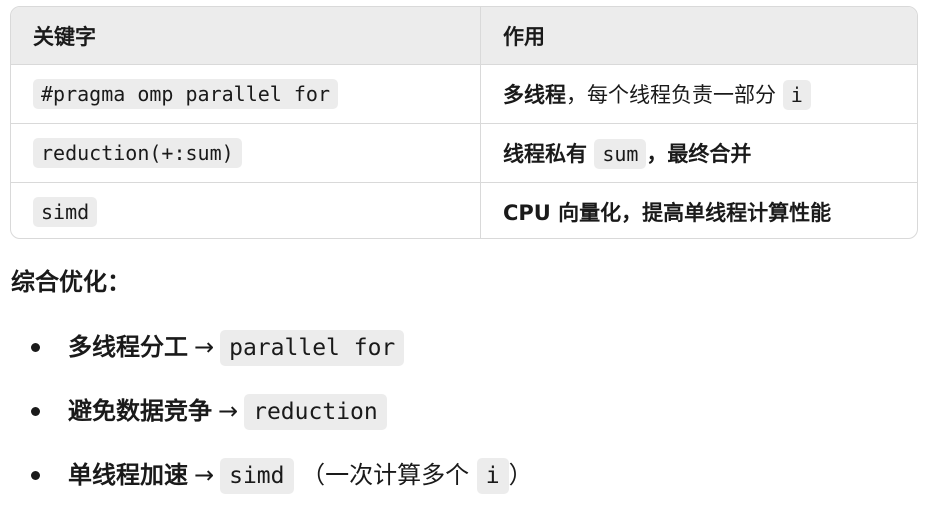  I want to click on table-row: #pragma omp parallel for 多线程，每个线程负责一部分 i, so click(464, 94).